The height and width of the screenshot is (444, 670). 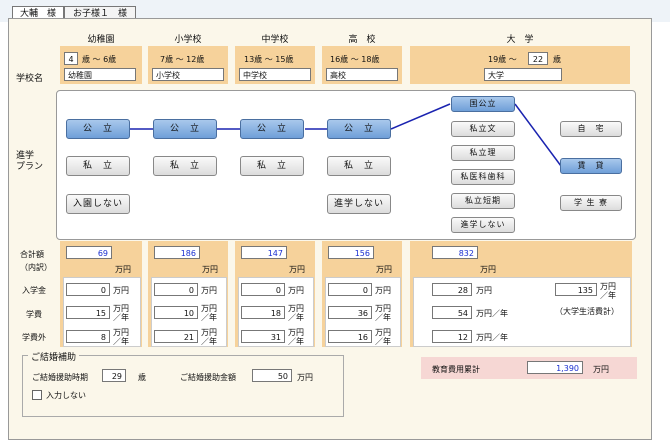 What do you see at coordinates (176, 312) in the screenshot?
I see `elementary-tuition-input: 10` at bounding box center [176, 312].